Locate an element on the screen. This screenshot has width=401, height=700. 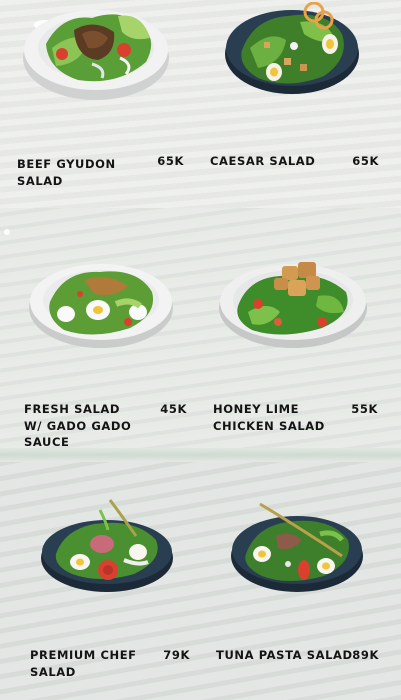
menu-item-price: 45k is located at coordinates (173, 409).